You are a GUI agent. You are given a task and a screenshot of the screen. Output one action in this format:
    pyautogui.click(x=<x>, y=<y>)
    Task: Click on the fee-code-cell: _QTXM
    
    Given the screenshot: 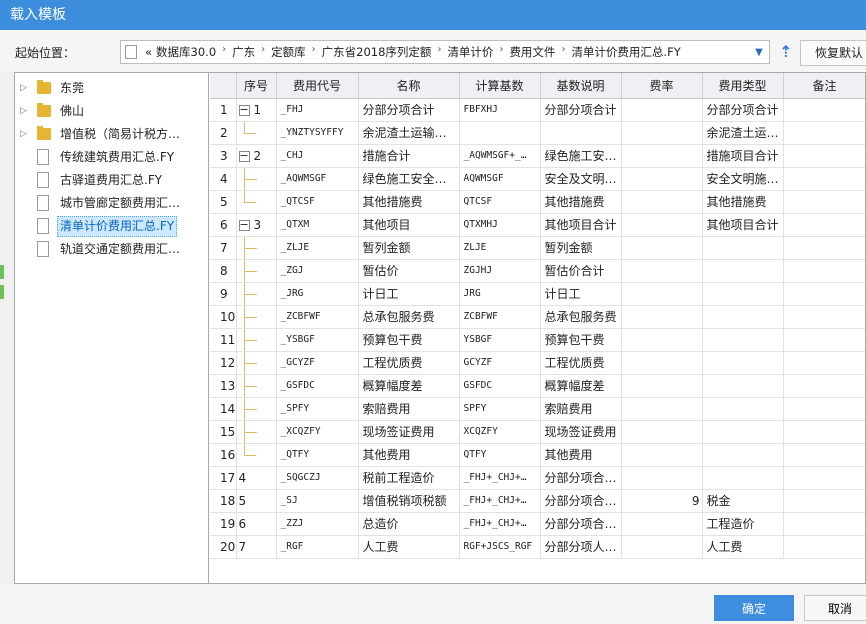 What is the action you would take?
    pyautogui.click(x=317, y=225)
    